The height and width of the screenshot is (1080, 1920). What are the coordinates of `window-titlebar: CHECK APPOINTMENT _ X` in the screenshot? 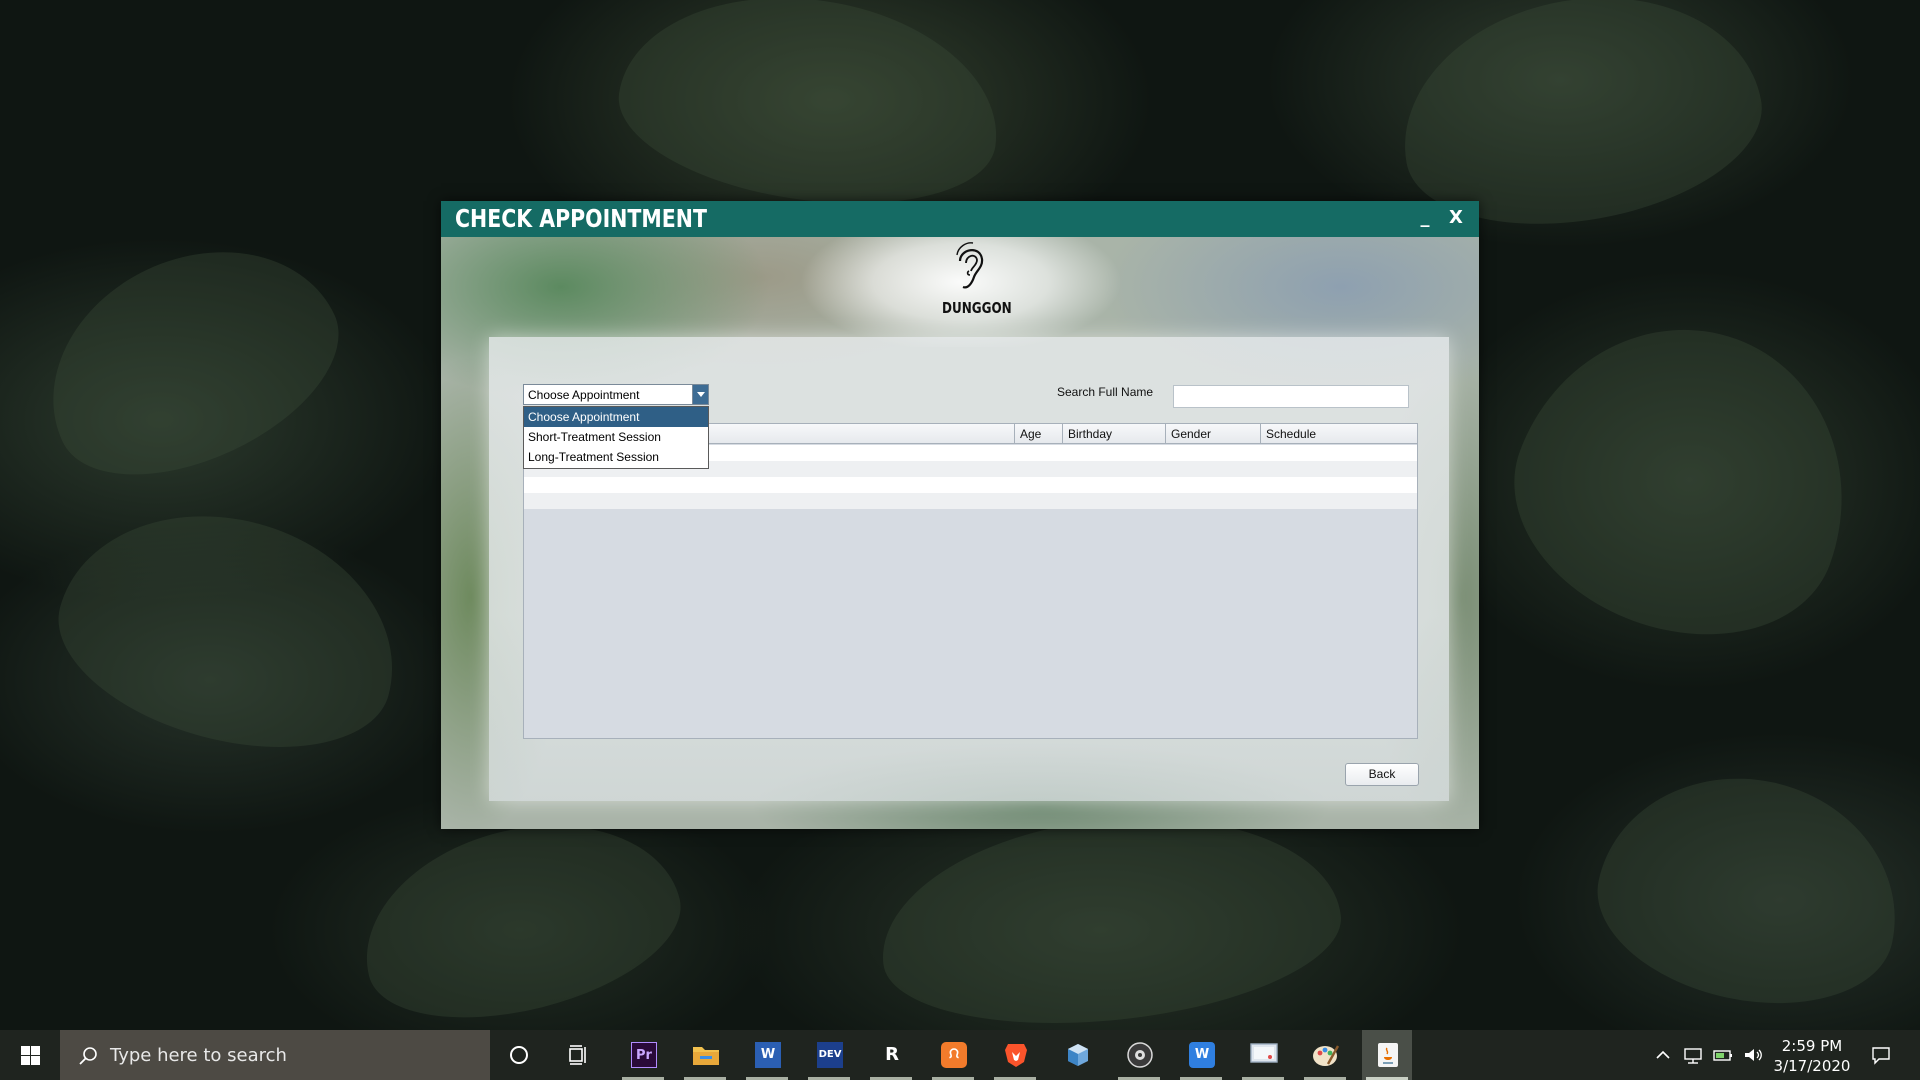 It's located at (960, 219).